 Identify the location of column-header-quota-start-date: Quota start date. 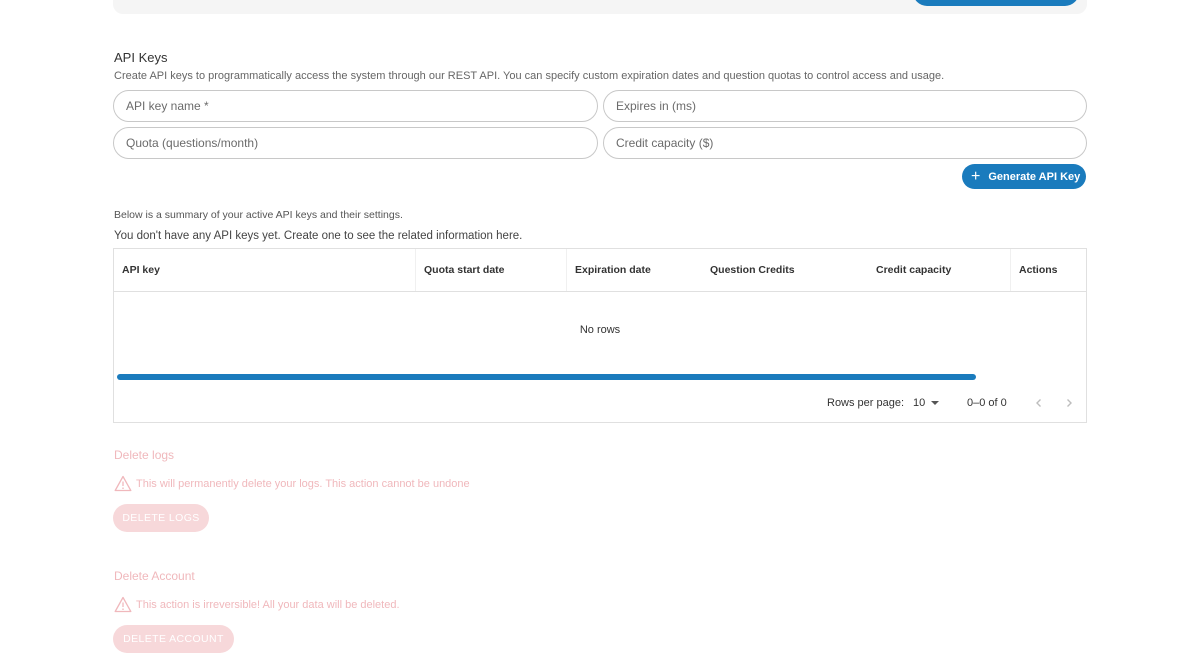
(491, 270).